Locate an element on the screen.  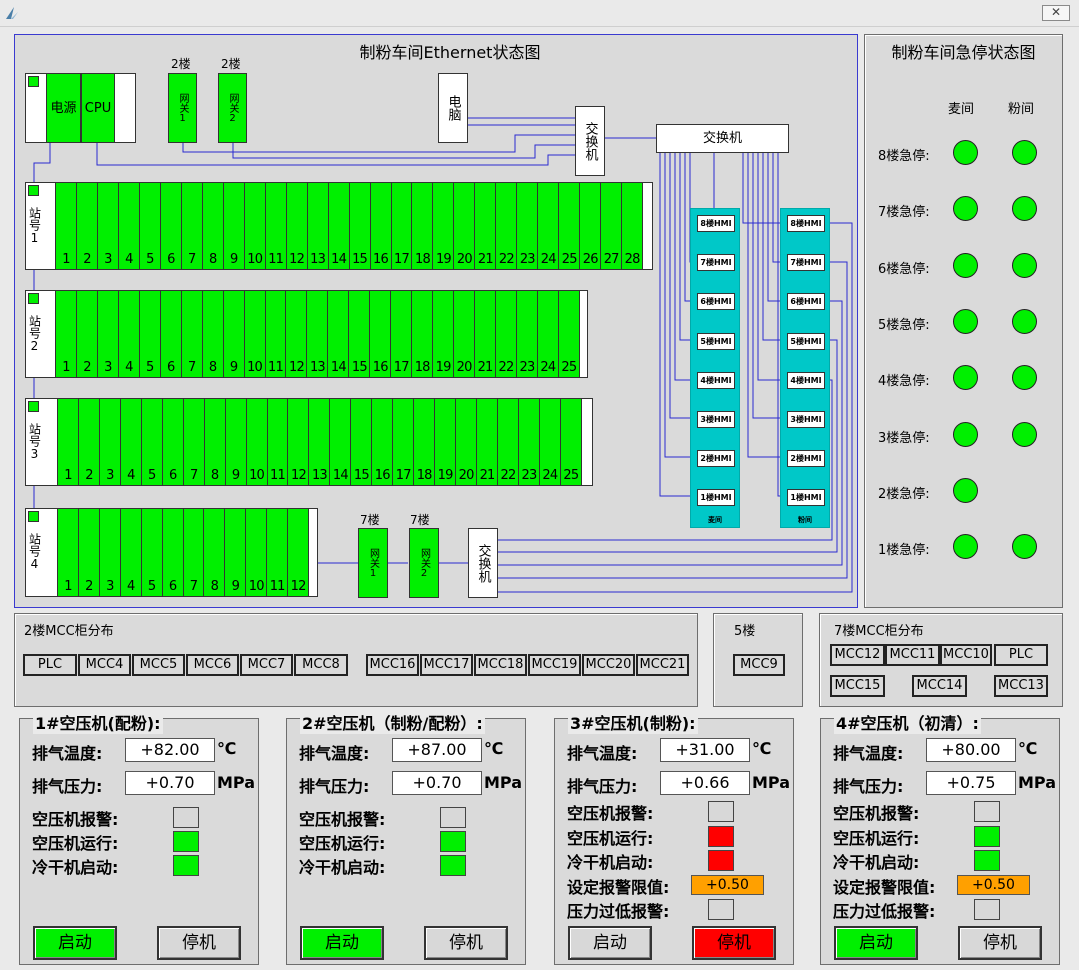
io-slot: 27 is located at coordinates (610, 226).